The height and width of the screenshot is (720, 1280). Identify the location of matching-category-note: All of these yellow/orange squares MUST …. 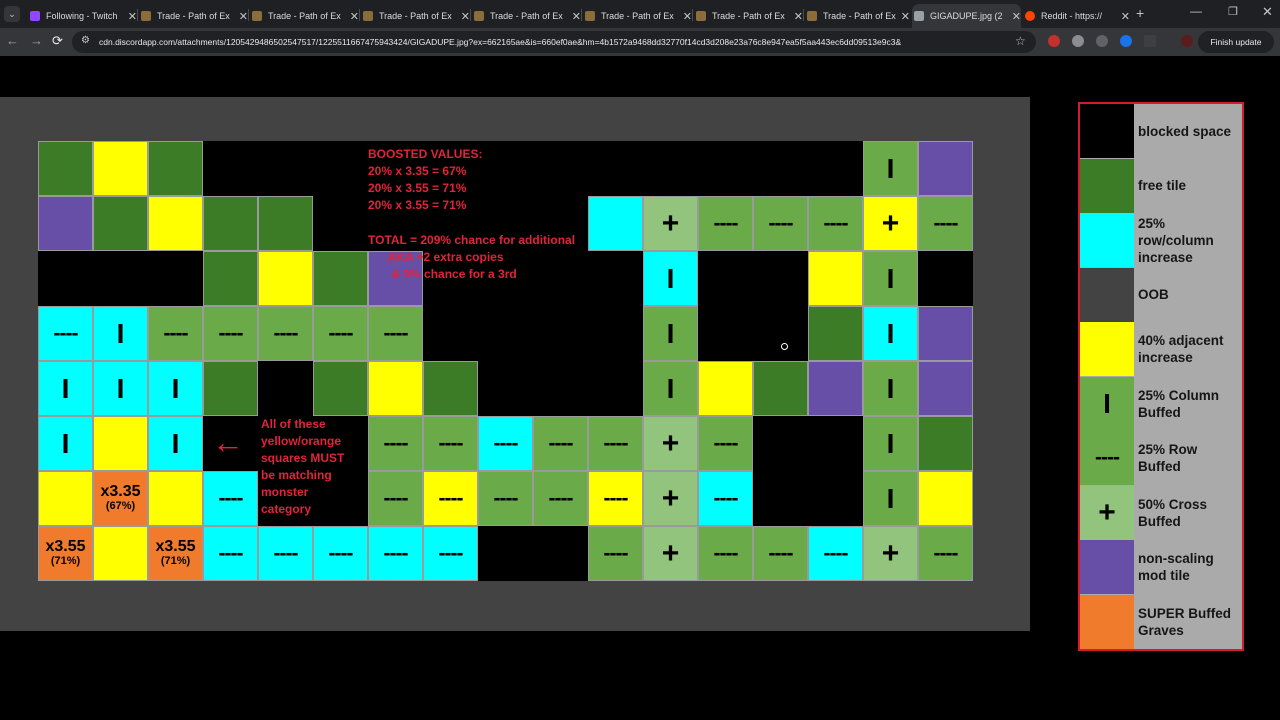
(303, 466).